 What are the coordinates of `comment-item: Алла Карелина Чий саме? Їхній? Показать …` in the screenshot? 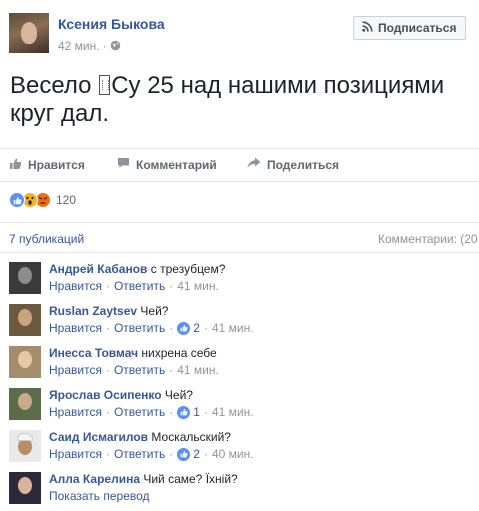 It's located at (239, 491).